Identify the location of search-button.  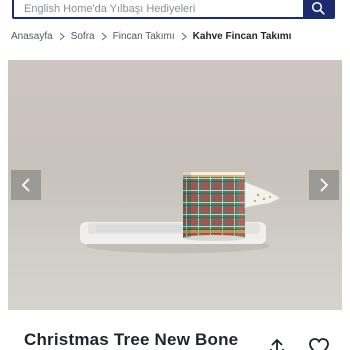
(318, 8).